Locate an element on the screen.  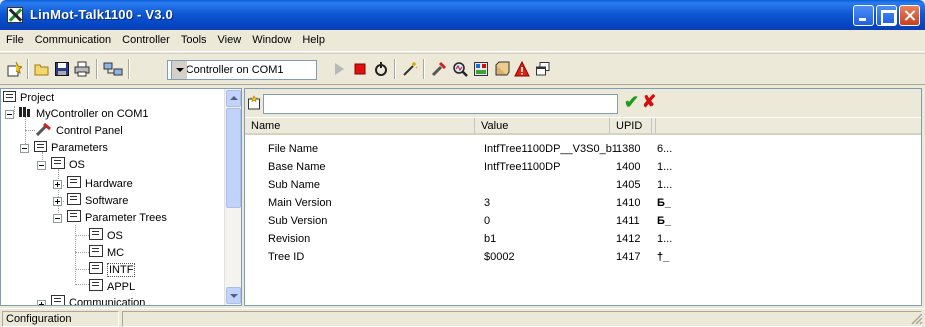
scroll-thumb is located at coordinates (233, 158).